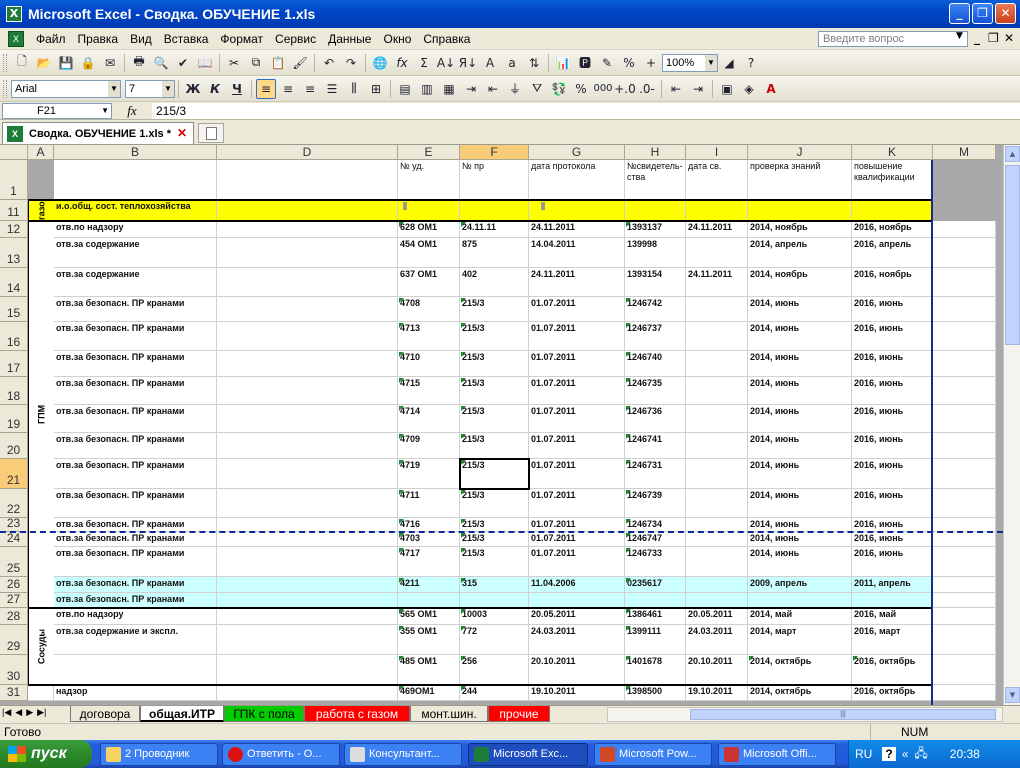  Describe the element at coordinates (800, 670) in the screenshot. I see `cell-j30: 2014, октябрь` at that location.